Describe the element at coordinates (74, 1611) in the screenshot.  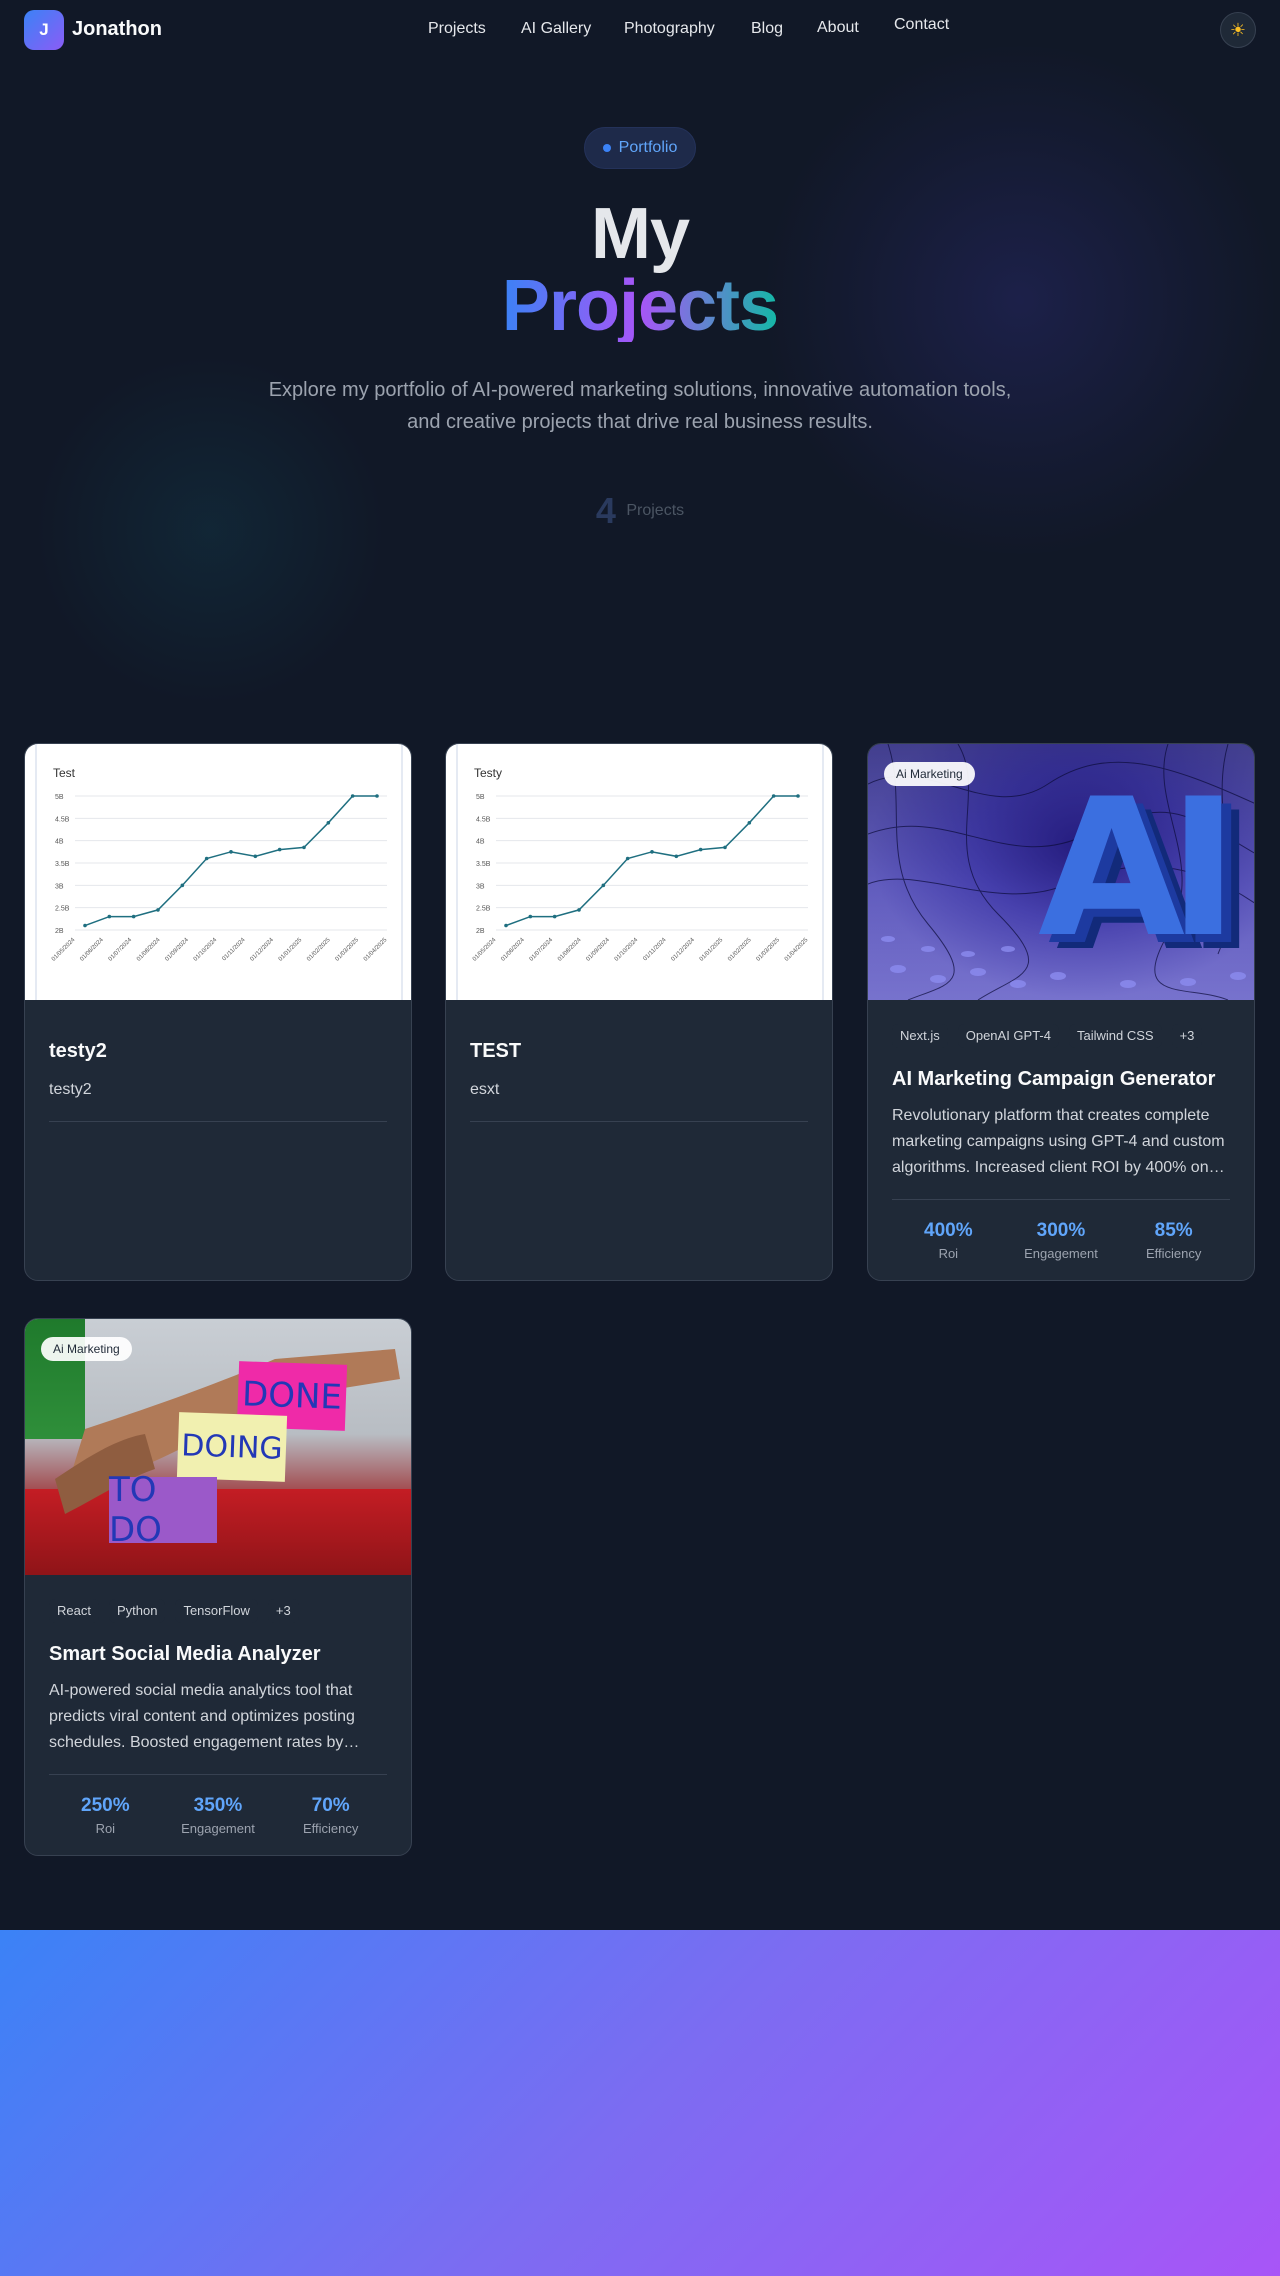
I see `tech-chip: React` at that location.